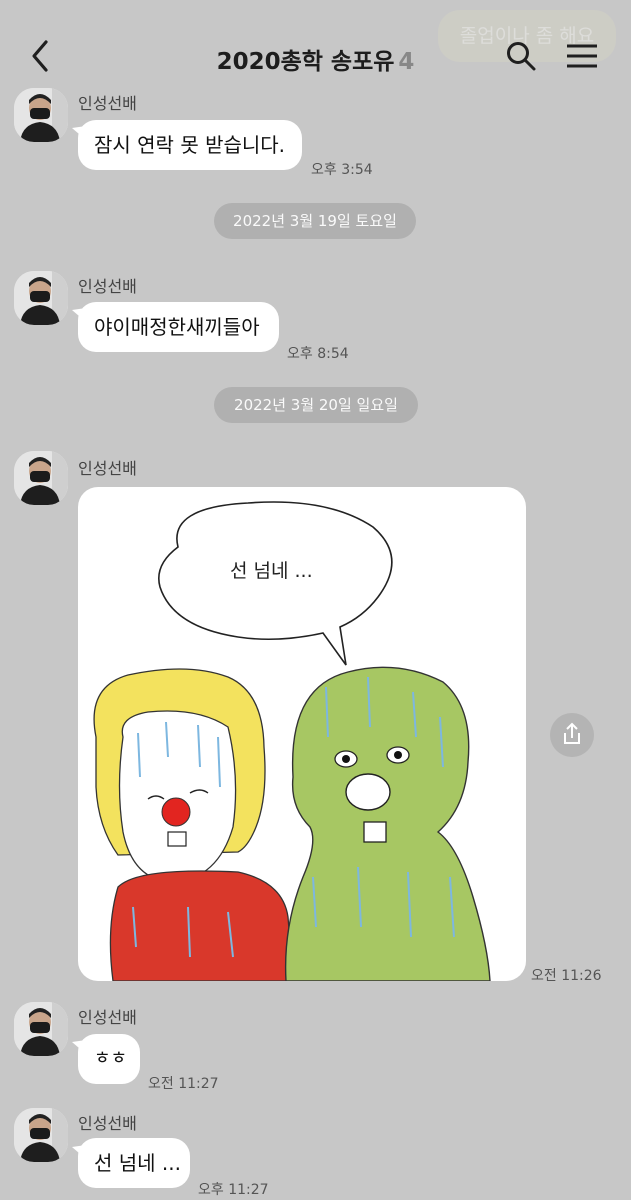 The width and height of the screenshot is (631, 1200). What do you see at coordinates (190, 145) in the screenshot?
I see `message-bubble: 잠시 연락 못 받습니다.` at bounding box center [190, 145].